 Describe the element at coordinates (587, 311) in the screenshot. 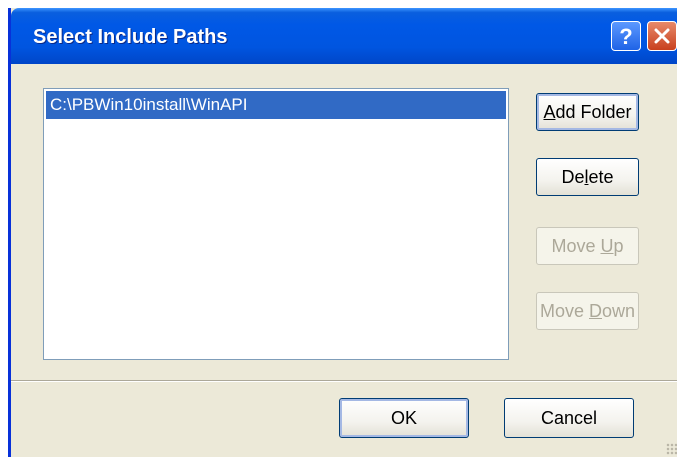

I see `move-down-button: Move Down` at that location.